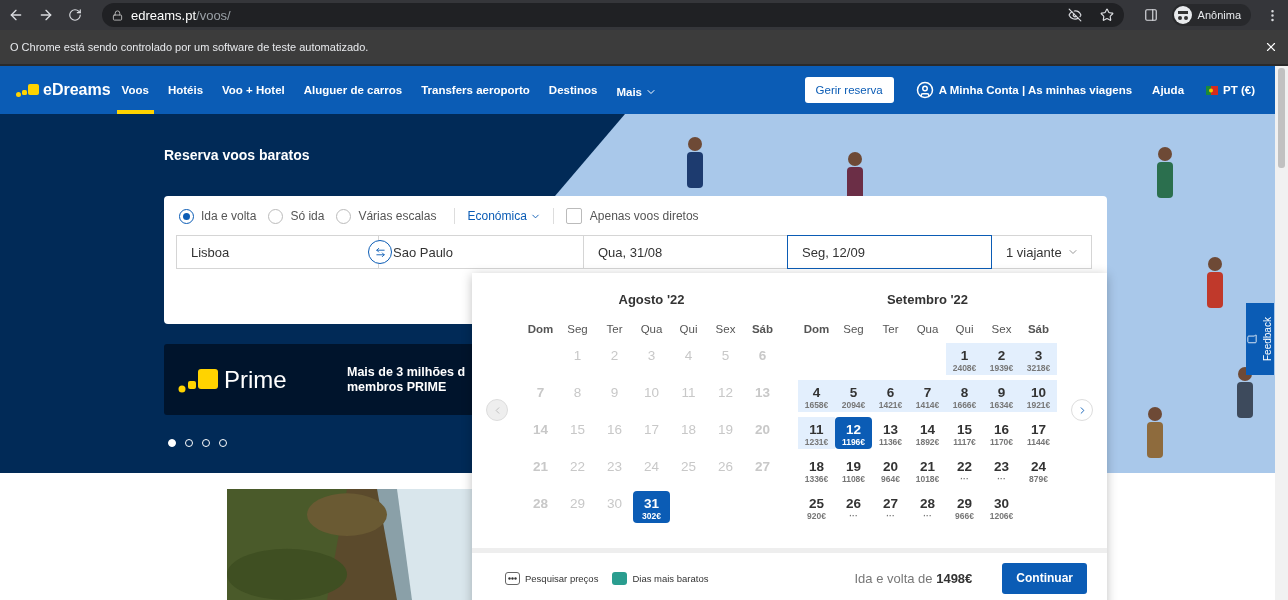 The width and height of the screenshot is (1288, 600). I want to click on url-text: edreams.pt, so click(164, 15).